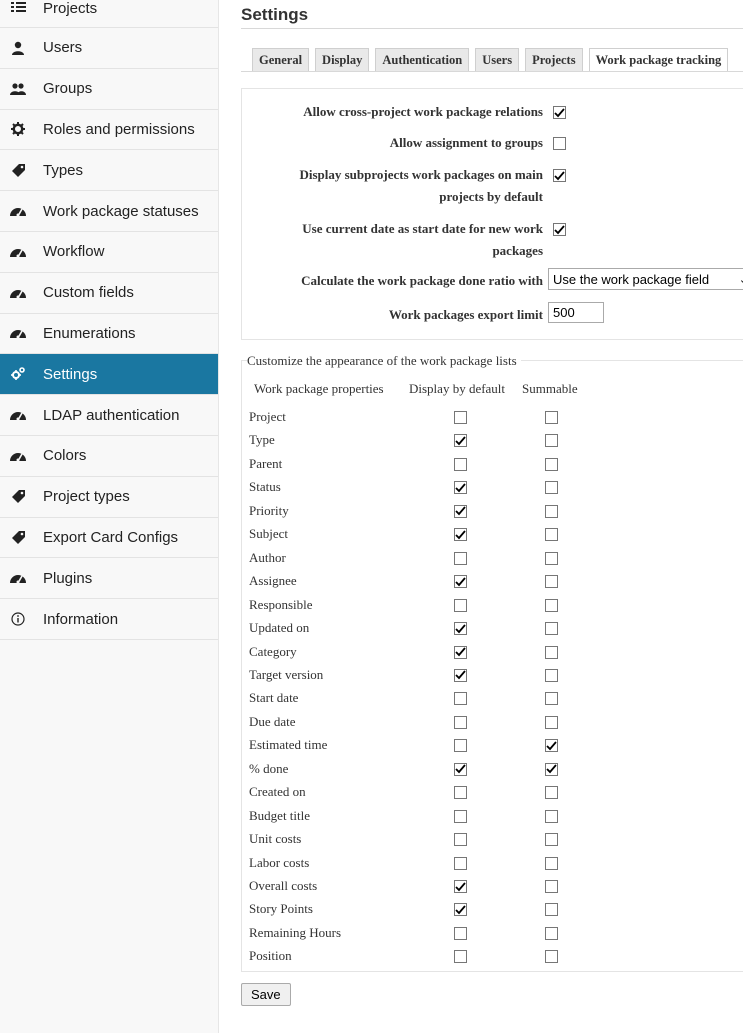 The height and width of the screenshot is (1033, 743). I want to click on tab-users: Users, so click(497, 60).